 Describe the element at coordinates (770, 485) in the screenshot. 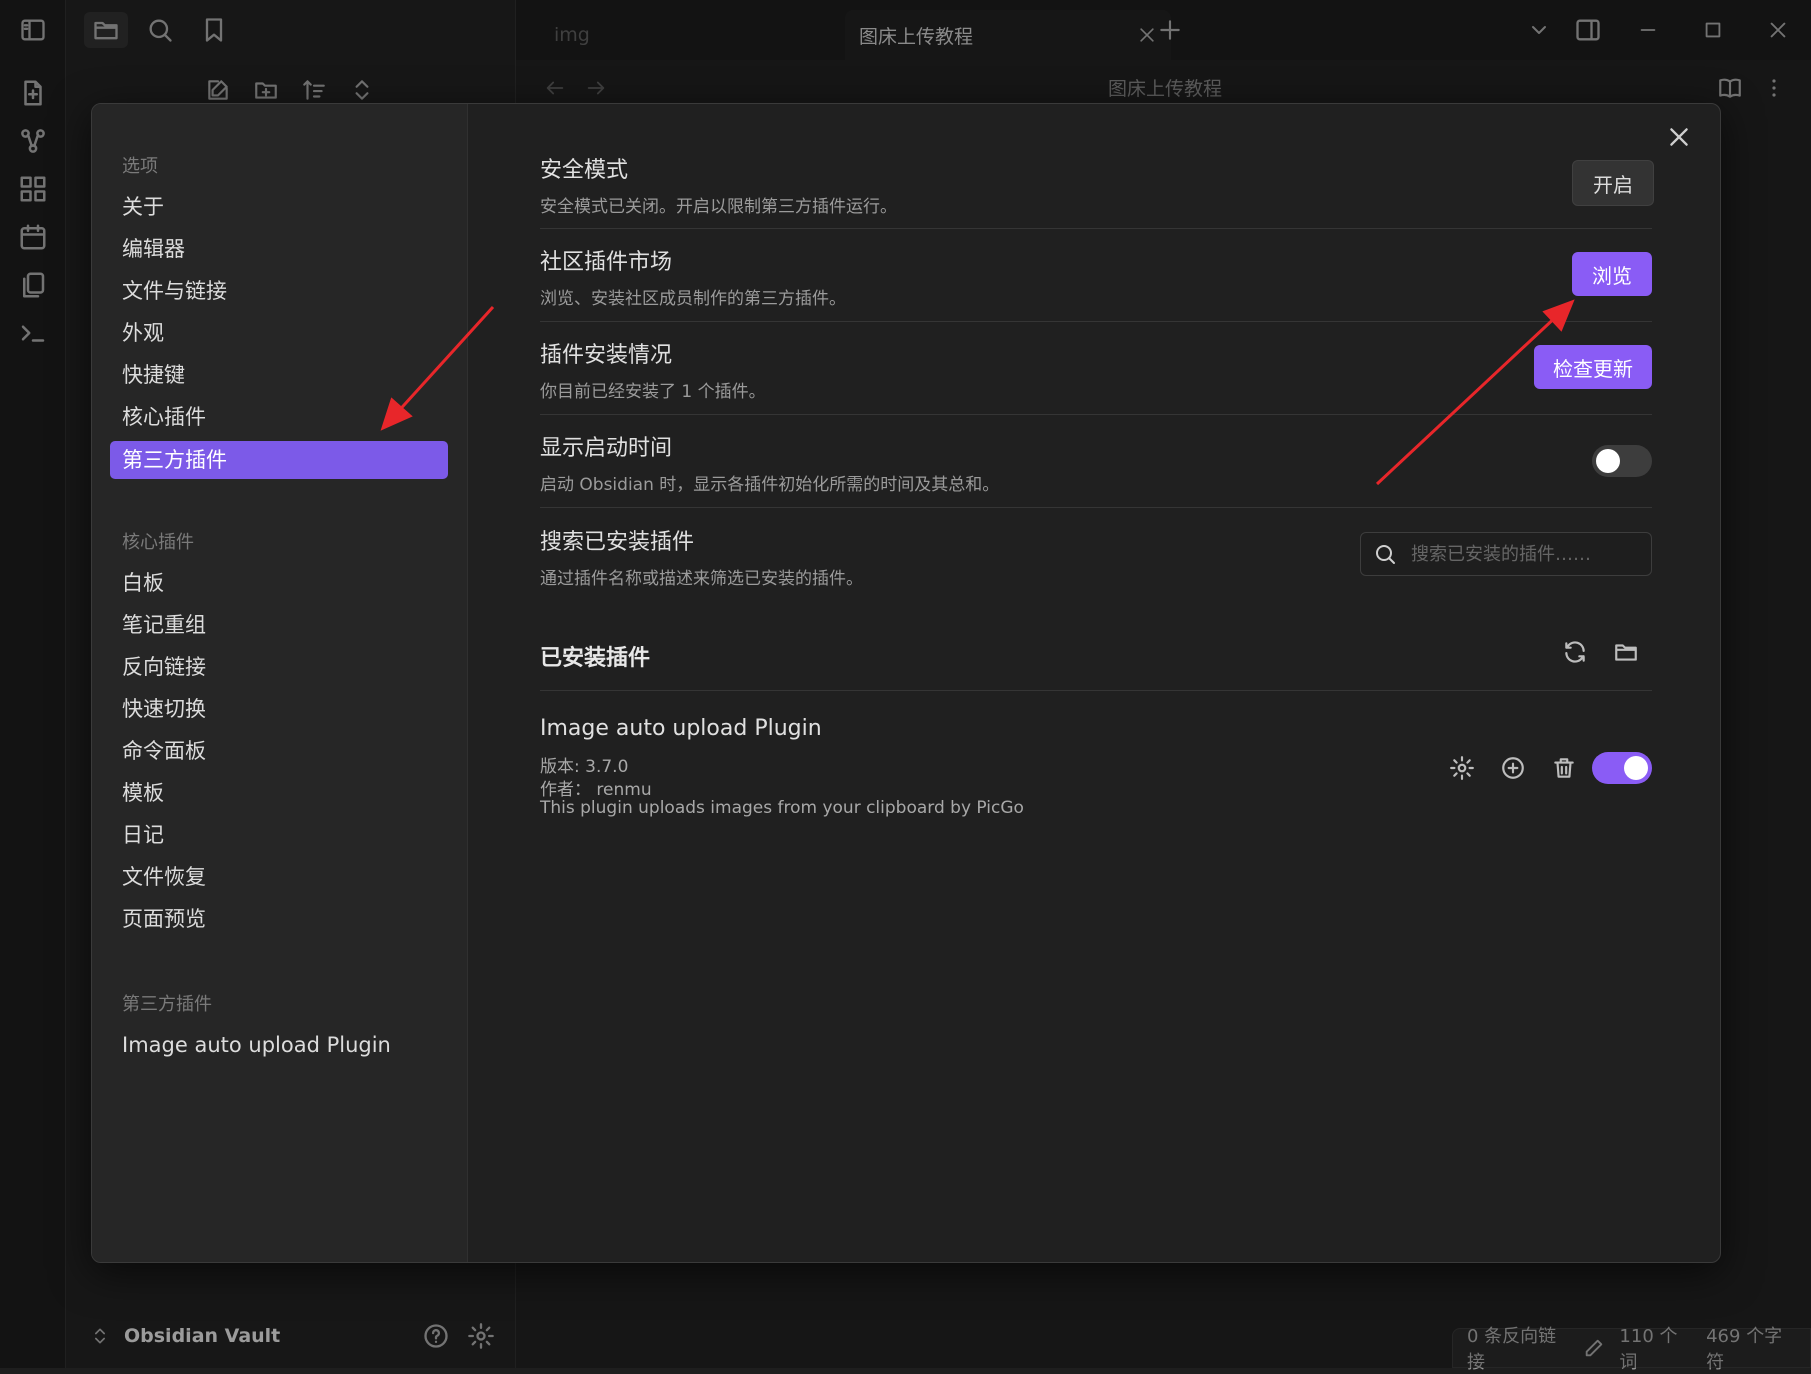

I see `setting-desc: 启动 Obsidian 时，显示各插件初始化所需的时间及其总和。` at that location.